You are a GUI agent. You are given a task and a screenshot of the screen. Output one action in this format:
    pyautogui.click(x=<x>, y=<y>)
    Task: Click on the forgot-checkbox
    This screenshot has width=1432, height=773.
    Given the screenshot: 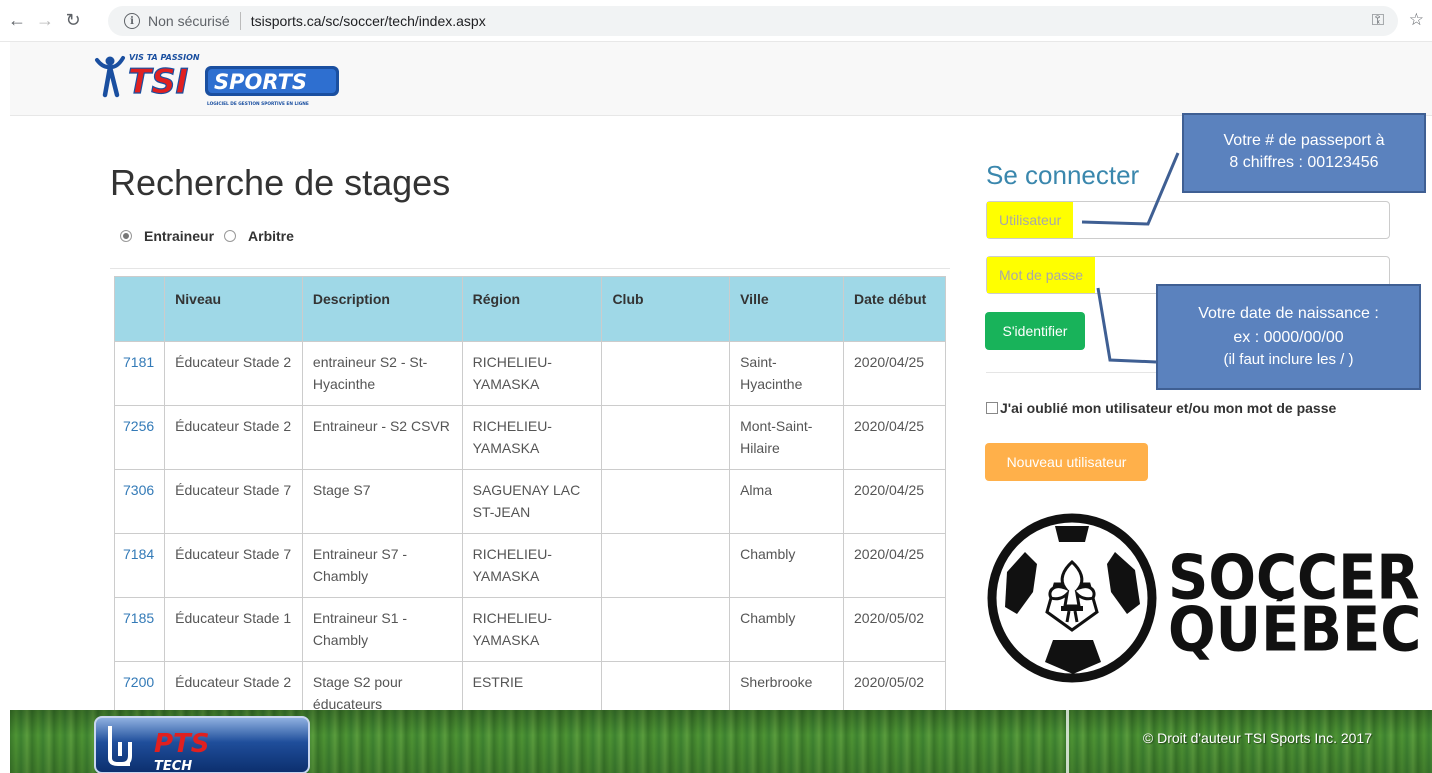 What is the action you would take?
    pyautogui.click(x=992, y=408)
    